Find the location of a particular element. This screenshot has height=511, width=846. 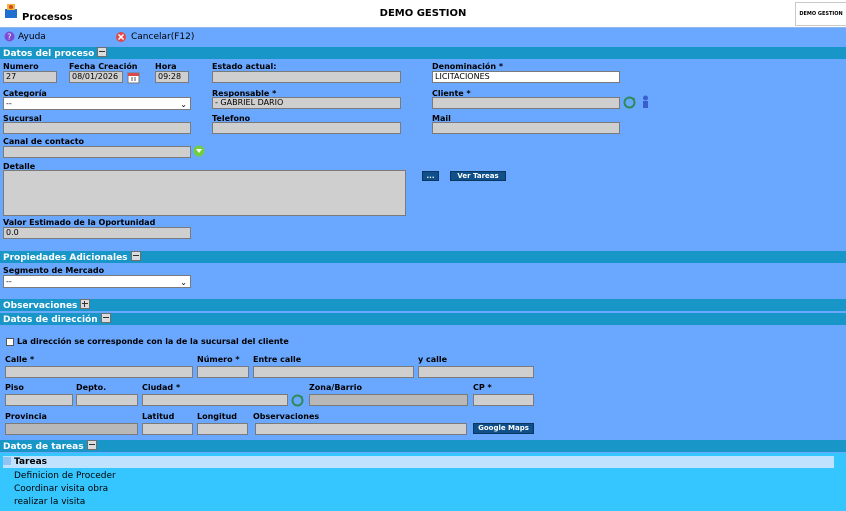

cp-label: CP * is located at coordinates (482, 387).